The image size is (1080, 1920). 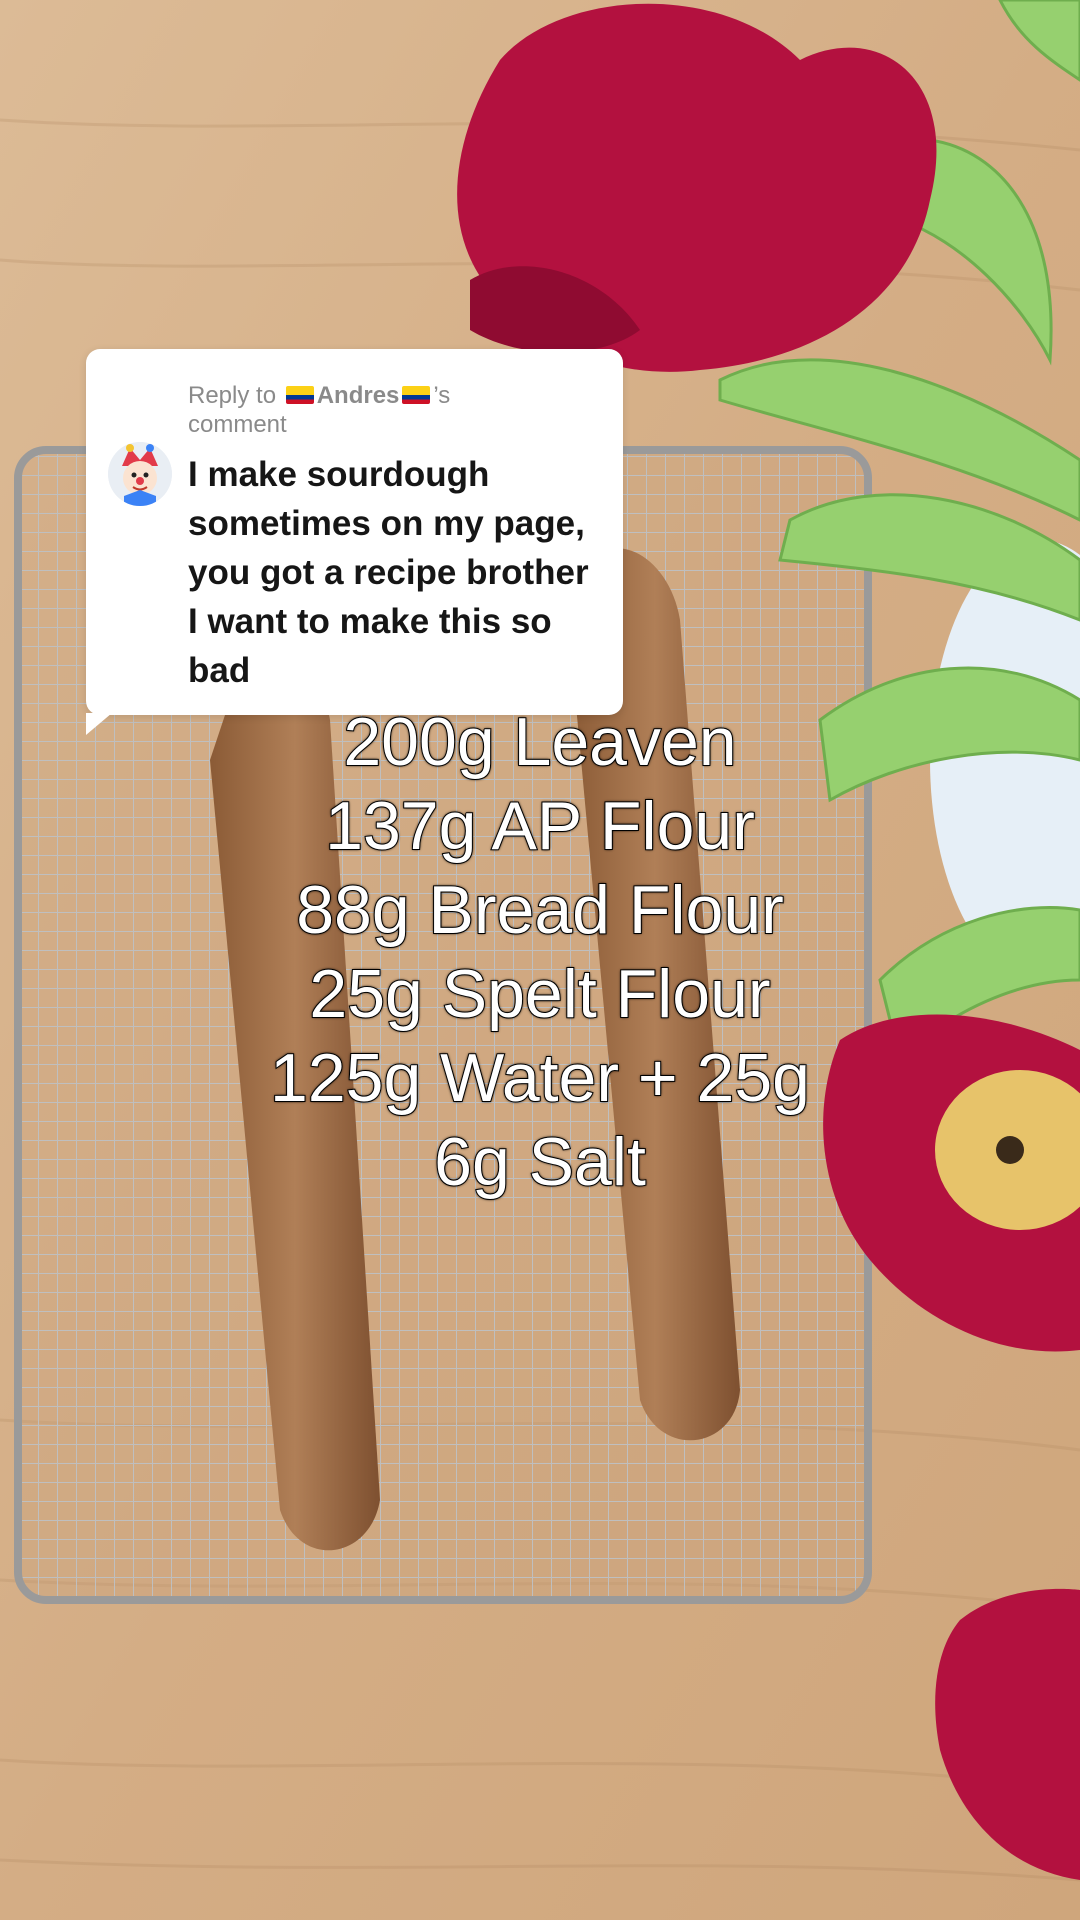 I want to click on clown-emoji-icon, so click(x=140, y=474).